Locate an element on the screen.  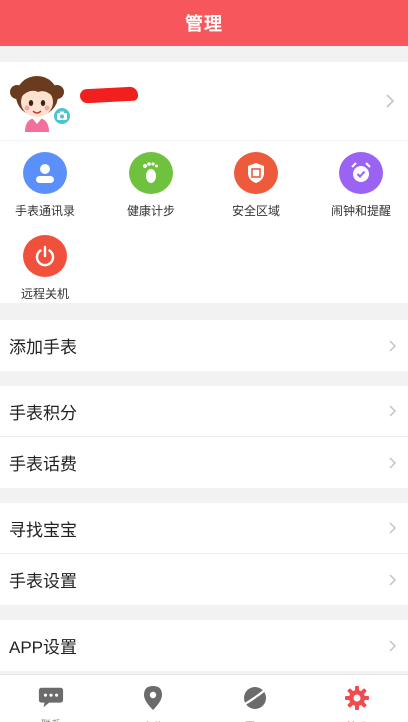
feature-label: 手表通讯录 is located at coordinates (44, 211).